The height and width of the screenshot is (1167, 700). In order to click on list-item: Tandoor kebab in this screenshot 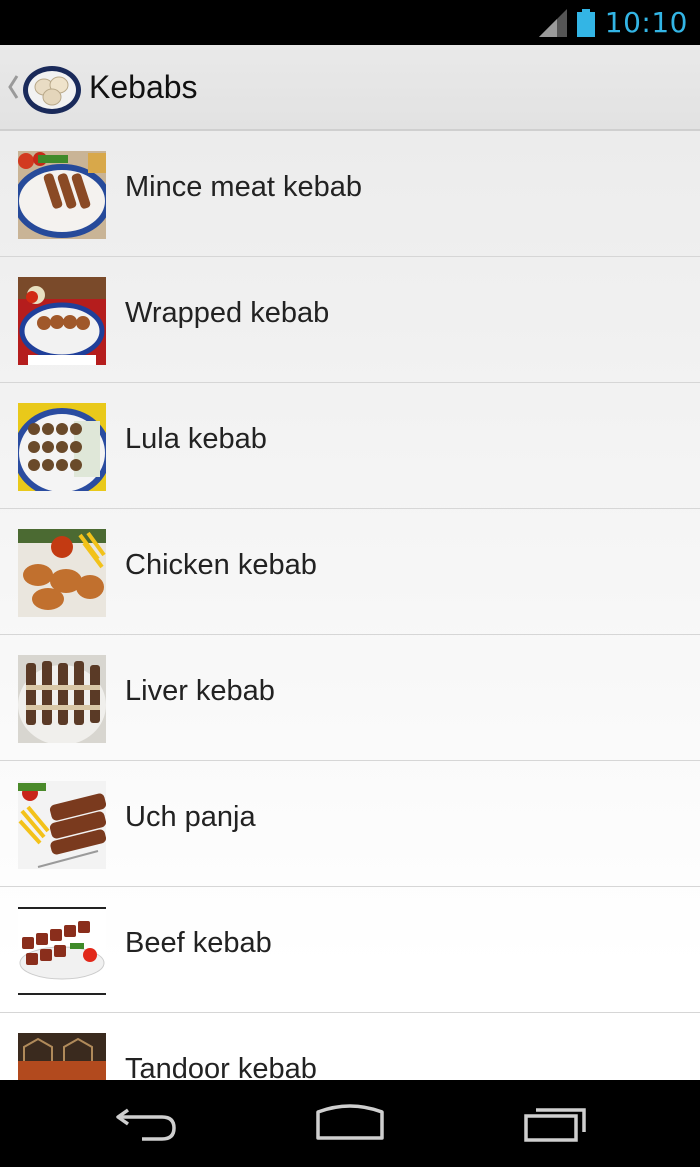, I will do `click(350, 1046)`.